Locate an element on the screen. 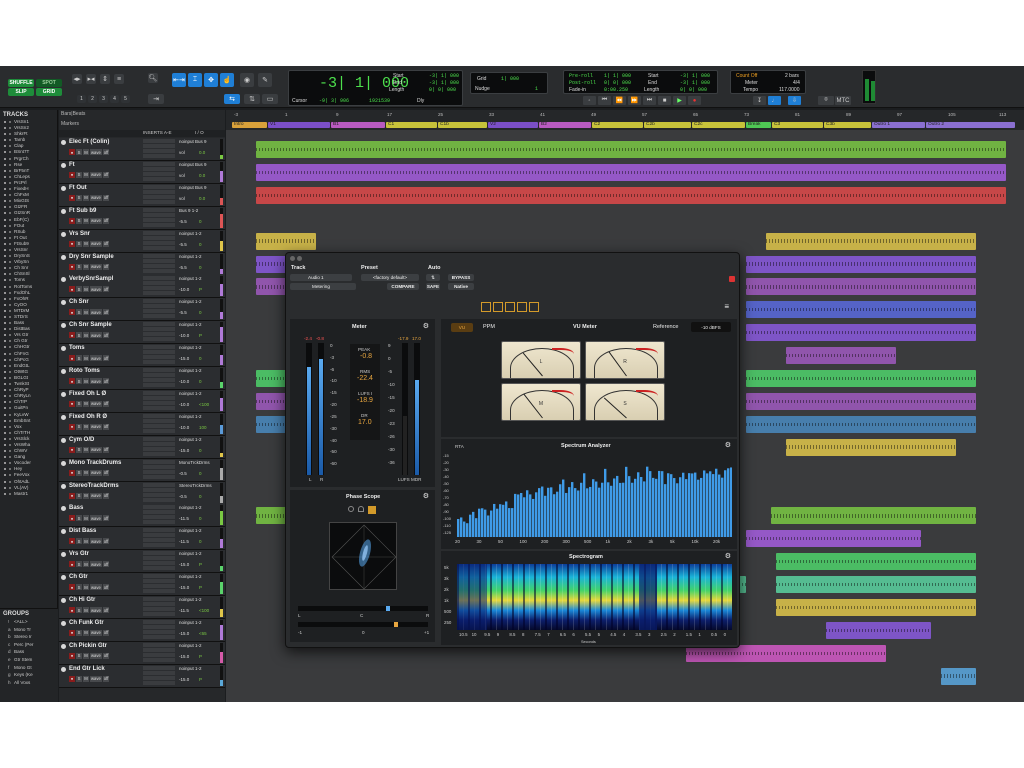 This screenshot has height=768, width=1024. spectrogram-view-icon is located at coordinates (534, 307).